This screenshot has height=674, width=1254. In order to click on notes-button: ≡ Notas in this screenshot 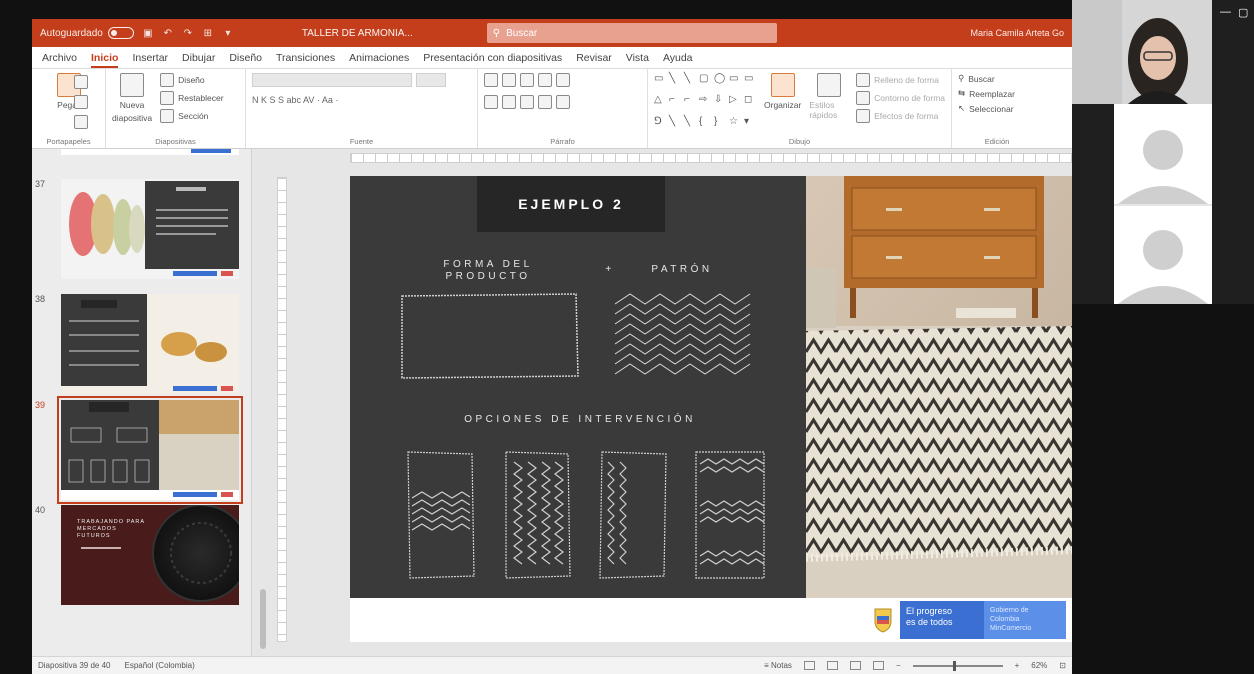, I will do `click(778, 665)`.